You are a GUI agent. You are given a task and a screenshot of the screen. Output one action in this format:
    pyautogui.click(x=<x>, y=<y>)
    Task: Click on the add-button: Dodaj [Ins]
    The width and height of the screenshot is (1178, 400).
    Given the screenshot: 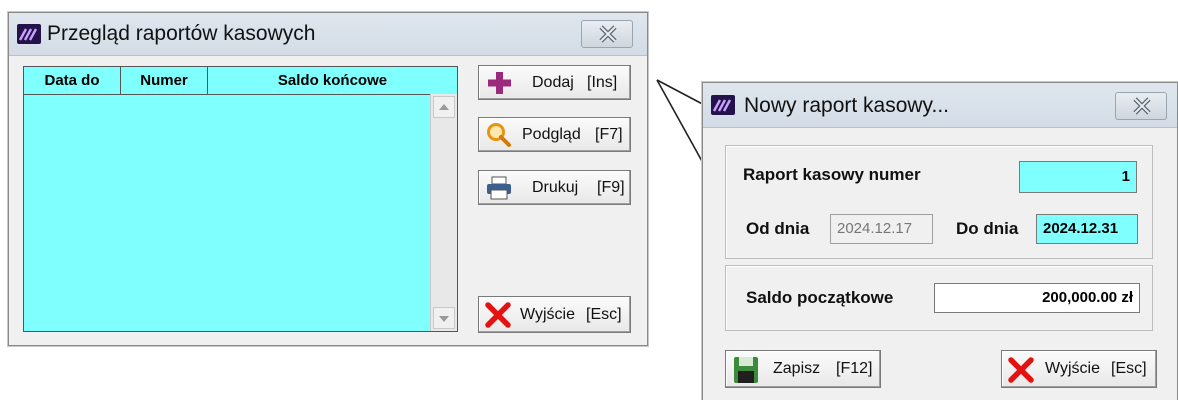 What is the action you would take?
    pyautogui.click(x=554, y=82)
    